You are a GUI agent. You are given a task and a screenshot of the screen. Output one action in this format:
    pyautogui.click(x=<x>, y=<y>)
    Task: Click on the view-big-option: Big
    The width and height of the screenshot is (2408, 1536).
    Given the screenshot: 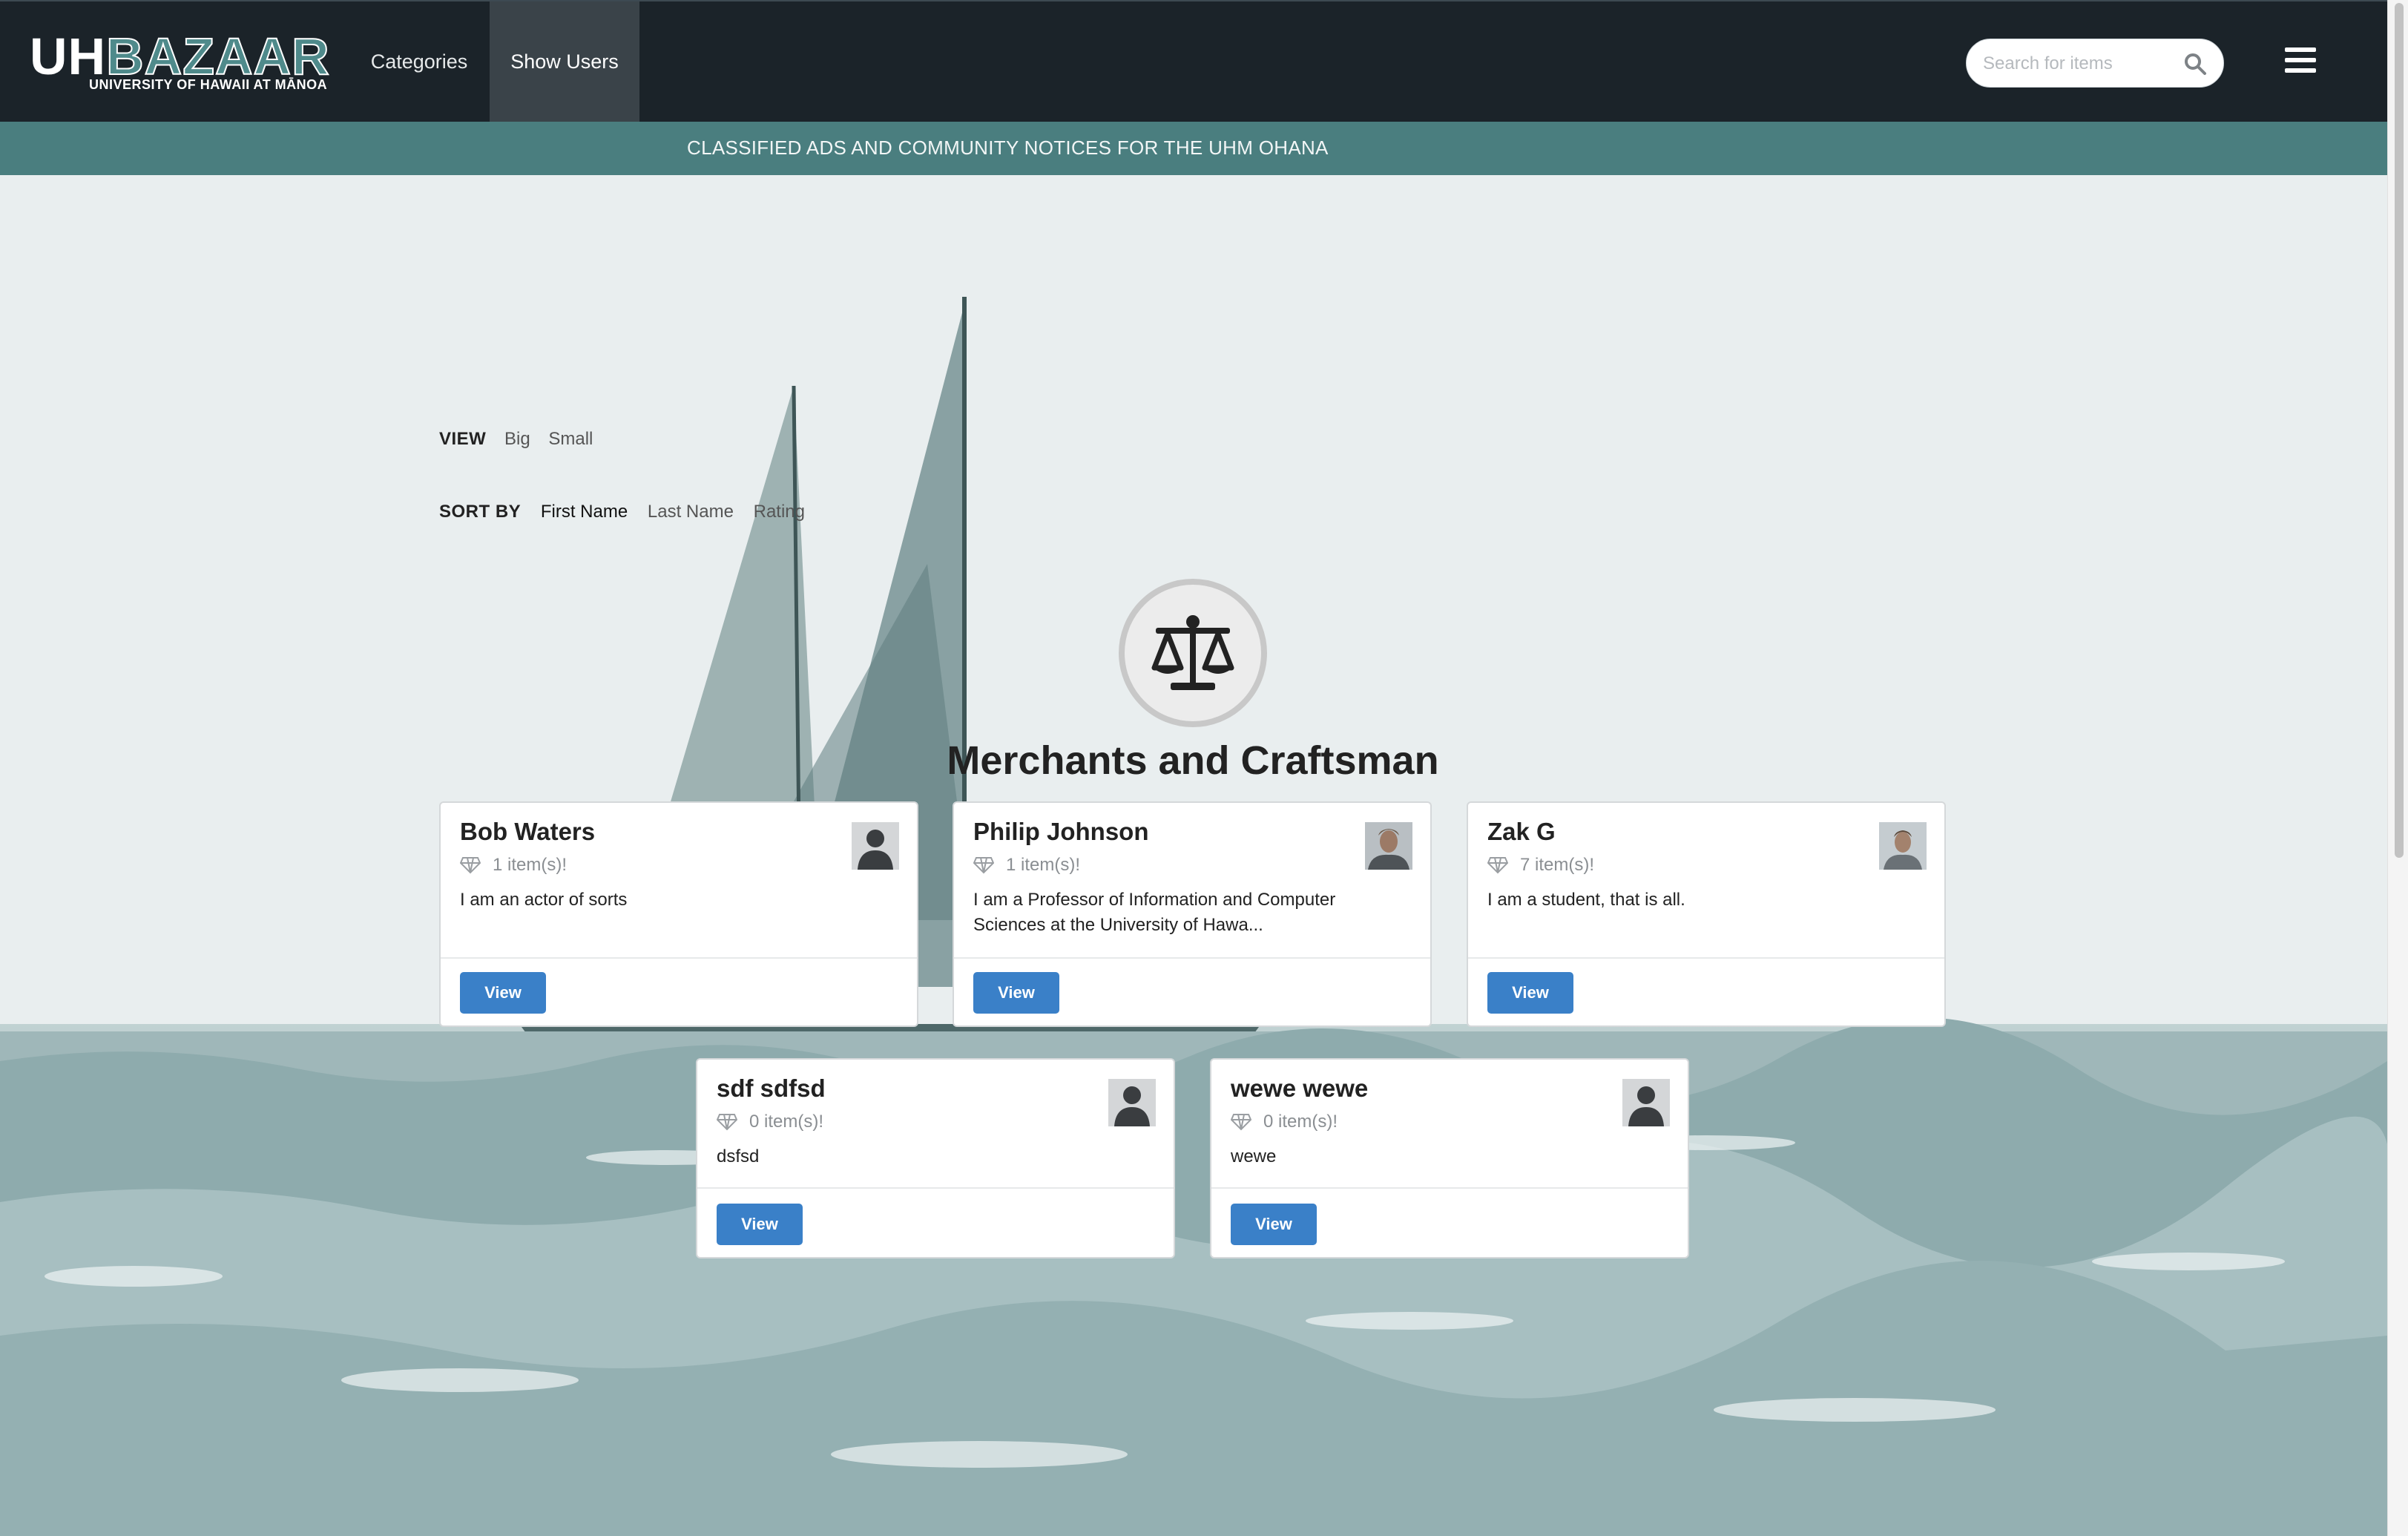 What is the action you would take?
    pyautogui.click(x=517, y=439)
    